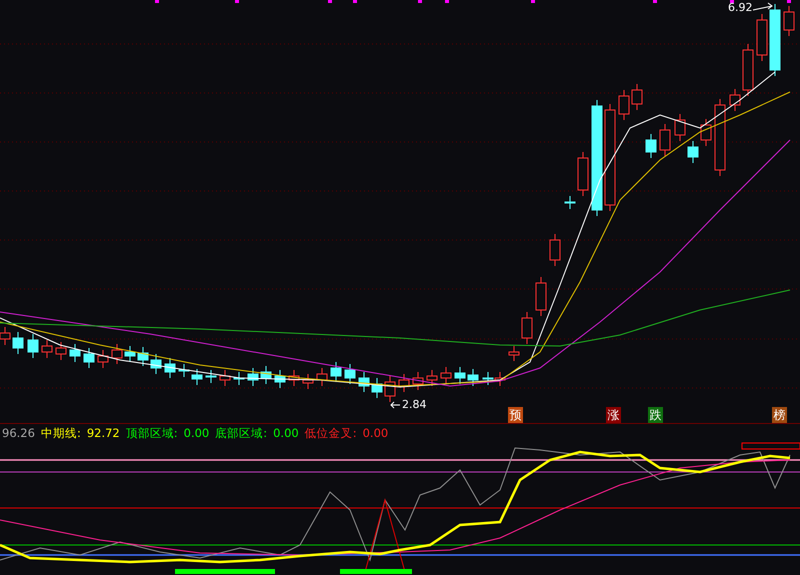 The height and width of the screenshot is (575, 800). What do you see at coordinates (18, 433) in the screenshot?
I see `legend-value: 96.26` at bounding box center [18, 433].